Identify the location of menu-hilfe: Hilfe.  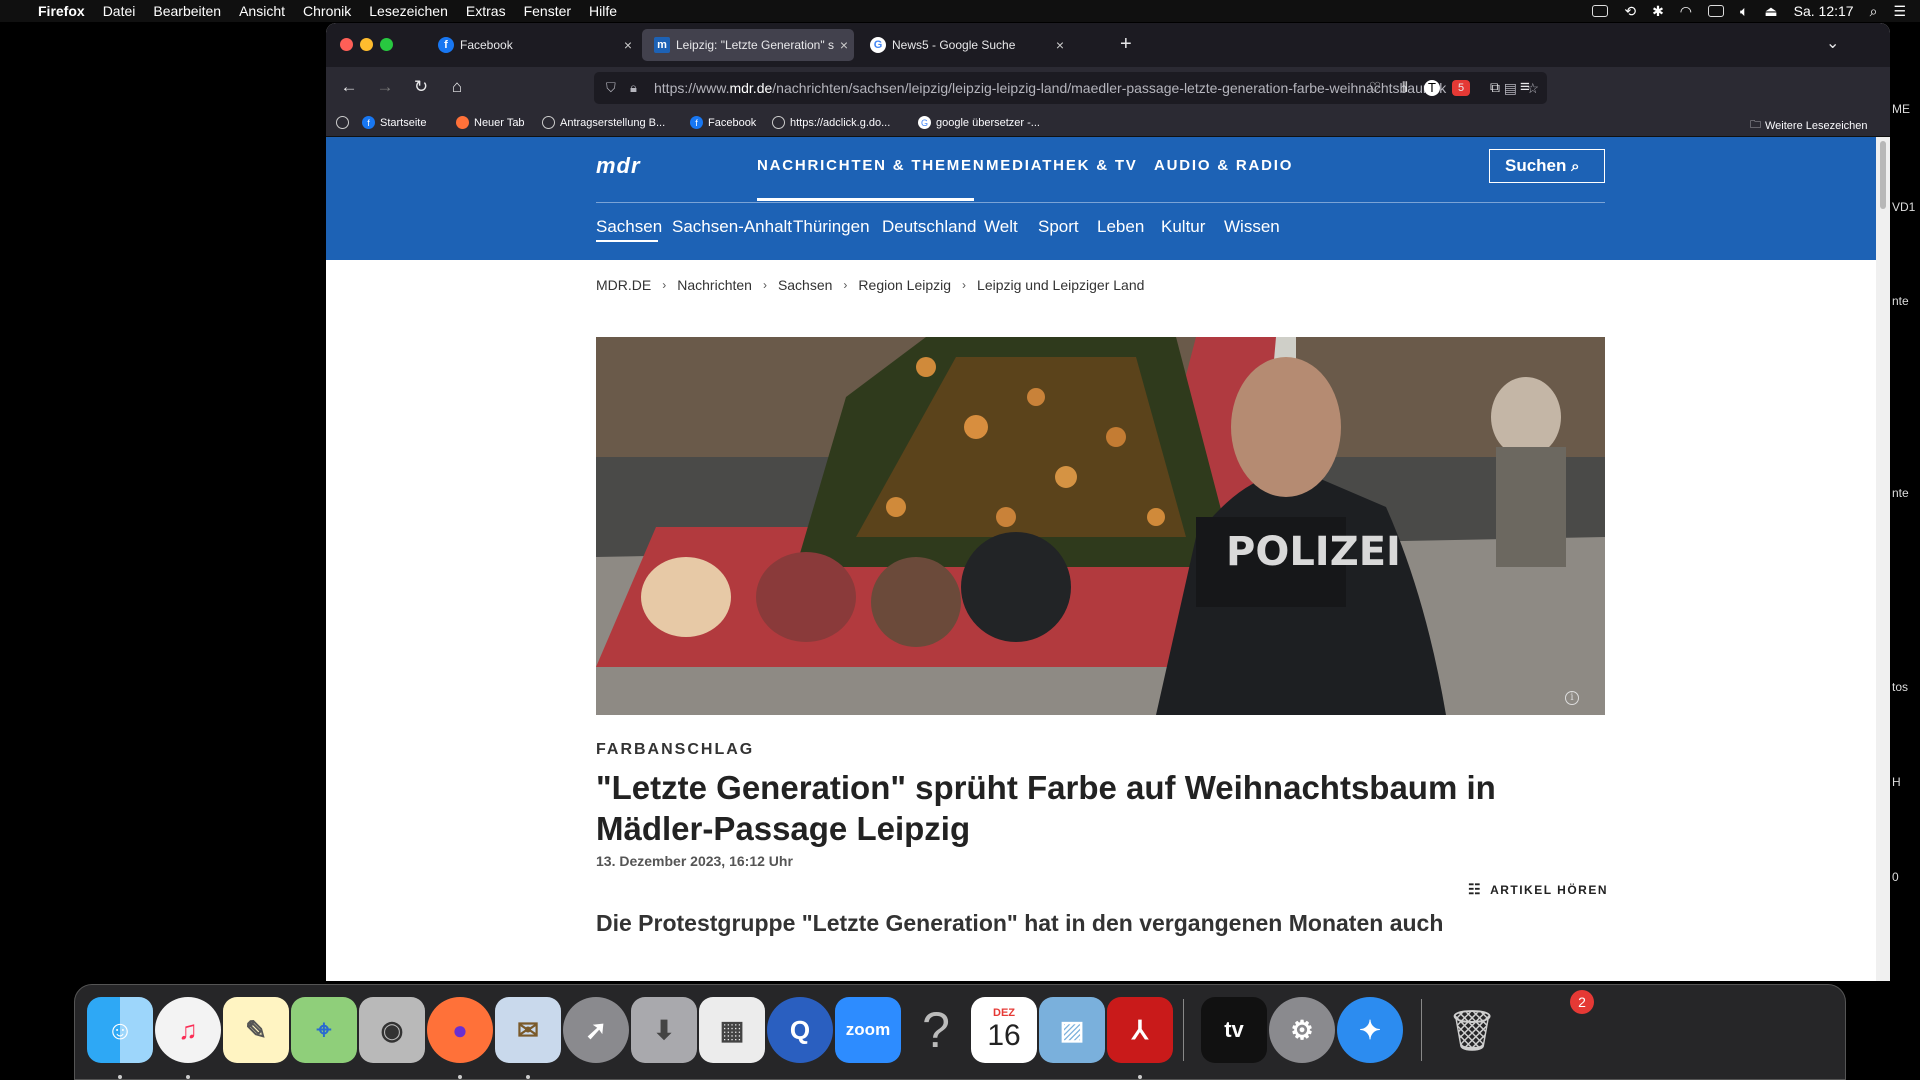
(603, 11).